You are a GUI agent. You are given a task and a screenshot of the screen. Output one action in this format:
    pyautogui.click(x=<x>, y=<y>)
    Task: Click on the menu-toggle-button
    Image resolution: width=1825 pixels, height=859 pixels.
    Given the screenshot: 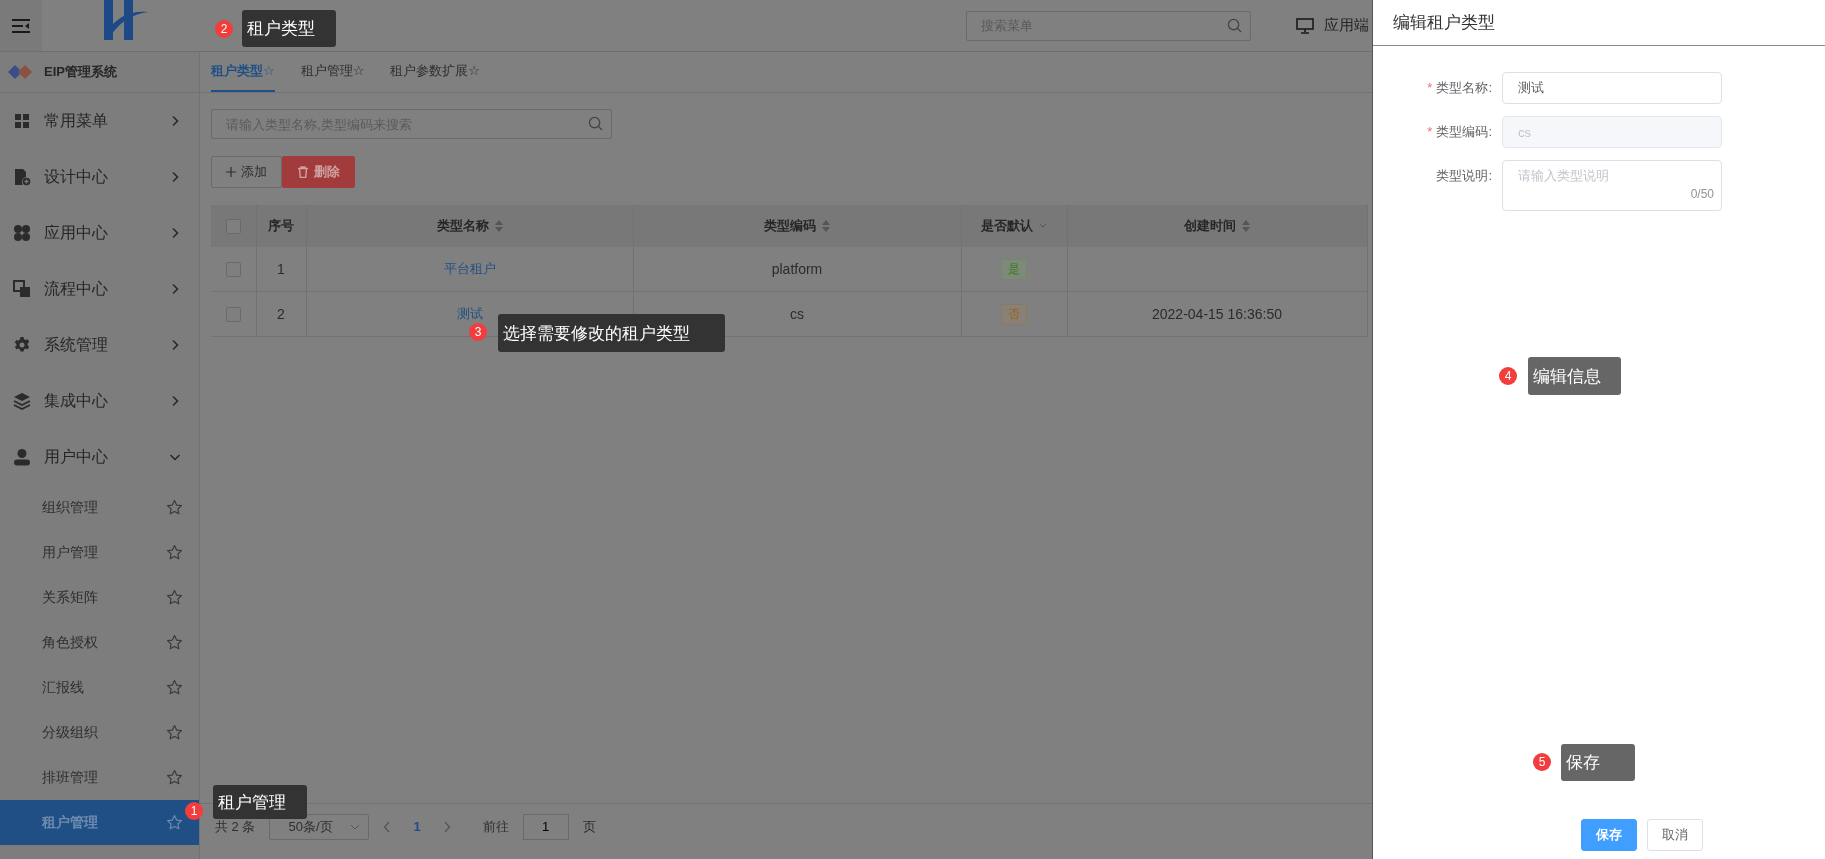 What is the action you would take?
    pyautogui.click(x=21, y=25)
    